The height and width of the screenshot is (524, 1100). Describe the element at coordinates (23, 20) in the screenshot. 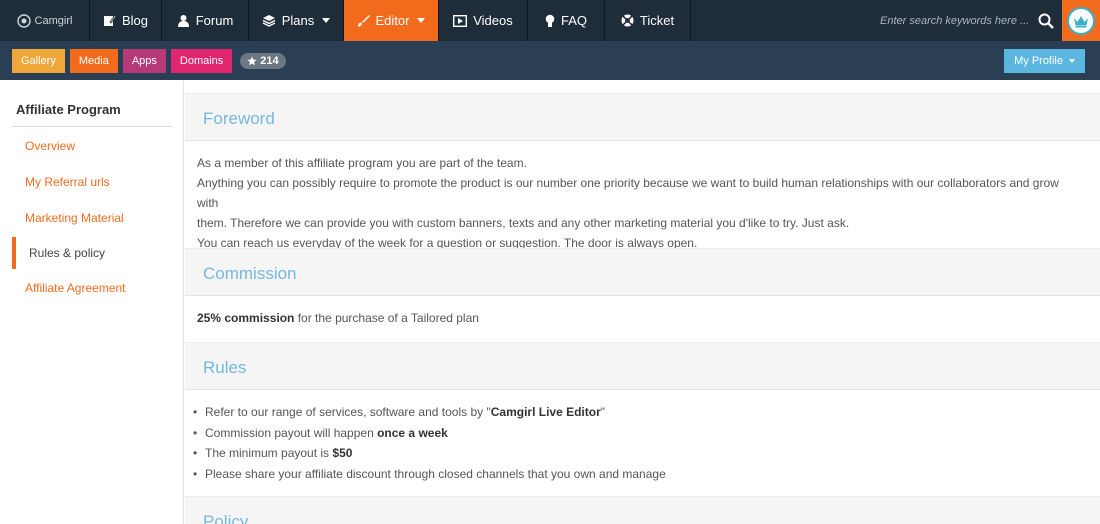

I see `camera-logo-icon` at that location.